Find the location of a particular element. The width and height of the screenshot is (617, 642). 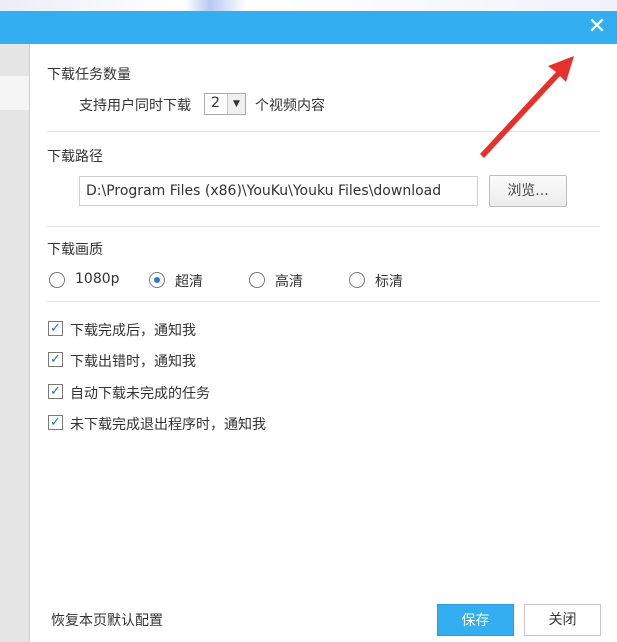

download-count-title: 下载任务数量 is located at coordinates (89, 75).